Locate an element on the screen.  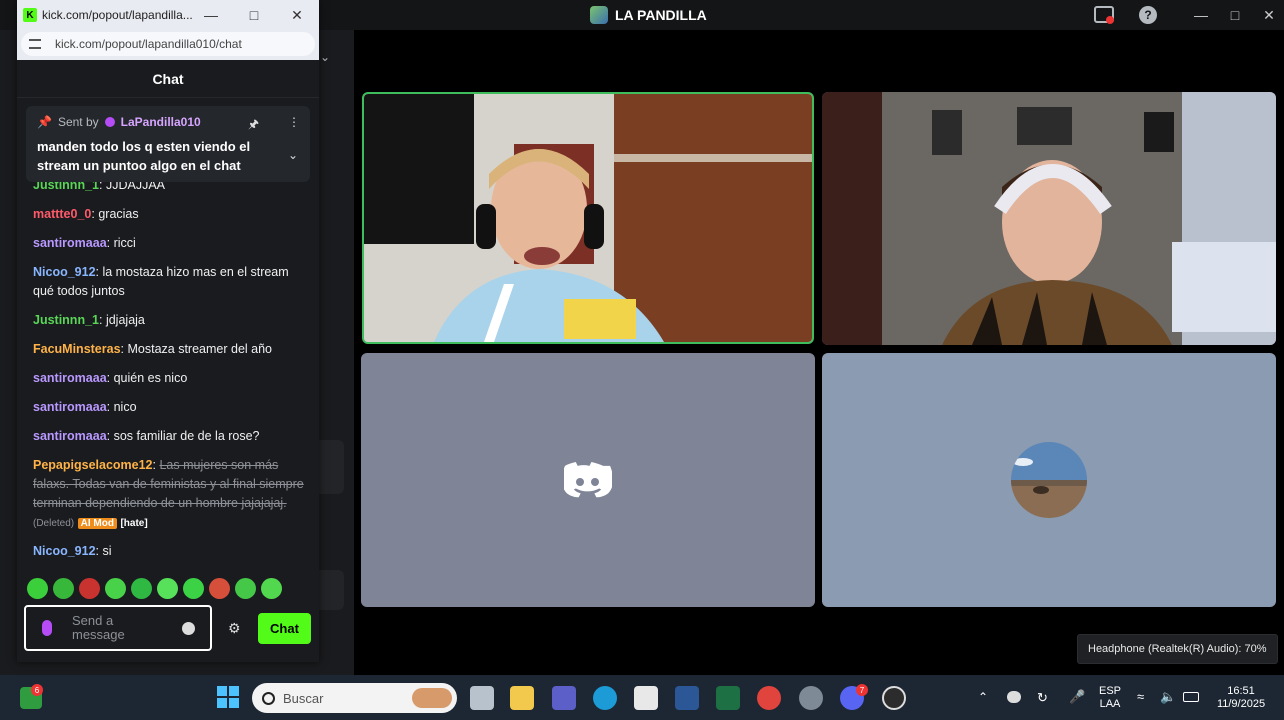
chat-username: mattte0_0 is located at coordinates (62, 214).